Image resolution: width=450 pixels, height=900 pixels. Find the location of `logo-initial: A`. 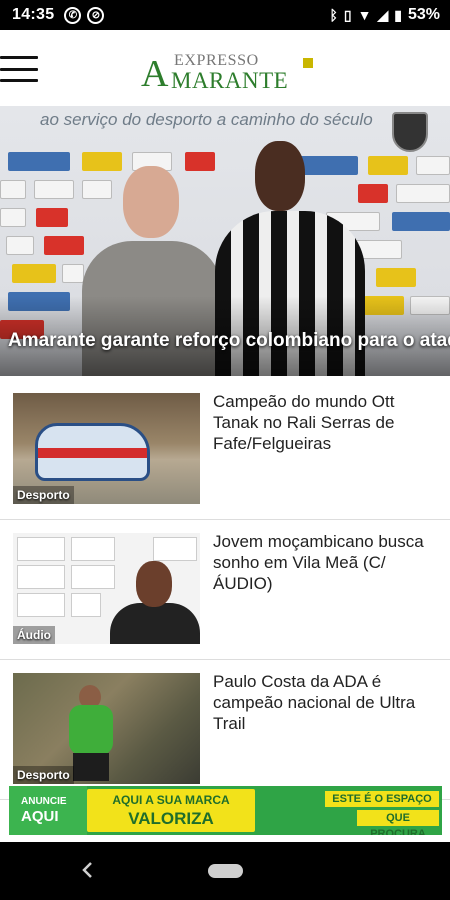

logo-initial: A is located at coordinates (155, 74).